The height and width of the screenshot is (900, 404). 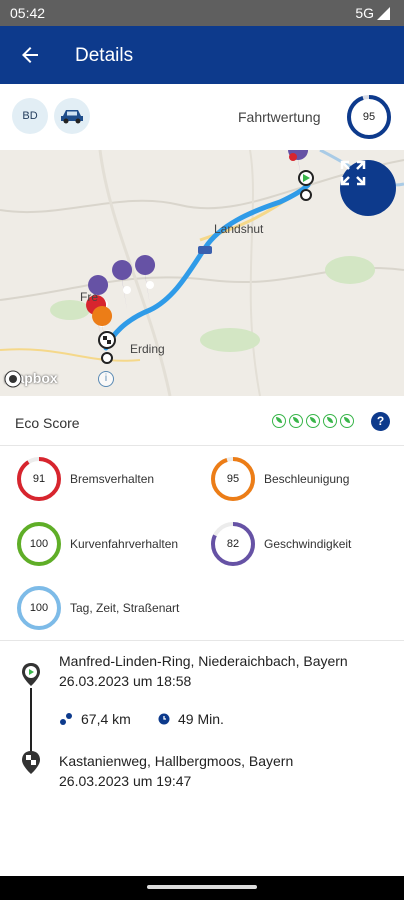 I want to click on score-label: Beschleunigung, so click(x=307, y=479).